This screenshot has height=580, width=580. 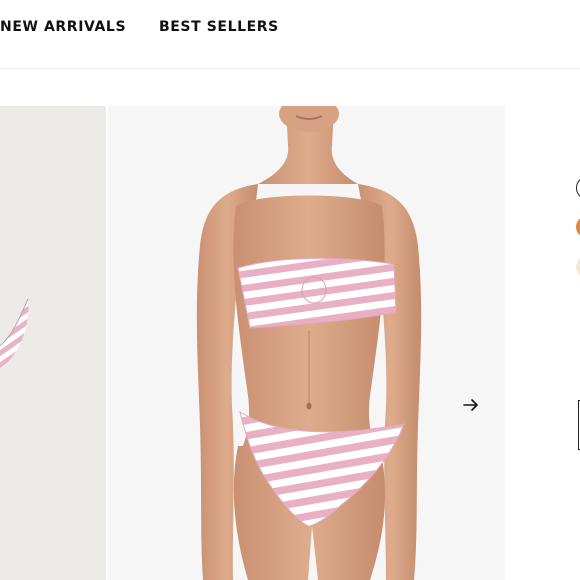 What do you see at coordinates (290, 34) in the screenshot?
I see `top-navigation: NEW ARRIVALS BEST SELLERS` at bounding box center [290, 34].